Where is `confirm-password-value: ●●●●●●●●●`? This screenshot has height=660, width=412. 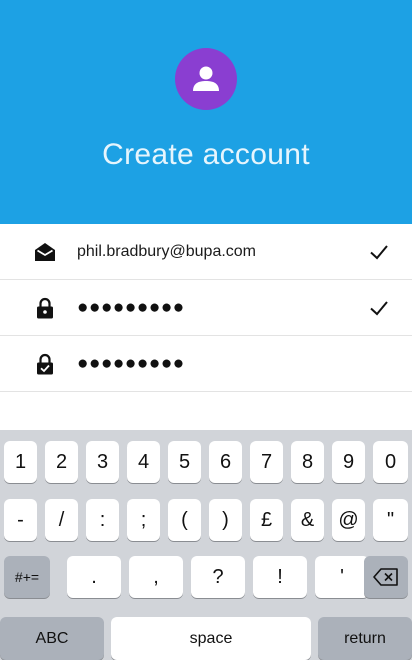
confirm-password-value: ●●●●●●●●● is located at coordinates (131, 363).